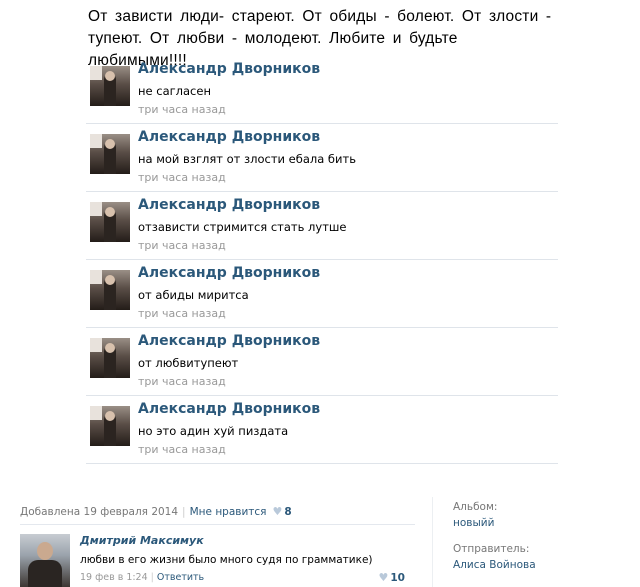 Image resolution: width=640 pixels, height=587 pixels. I want to click on reply-button: Ответить, so click(180, 577).